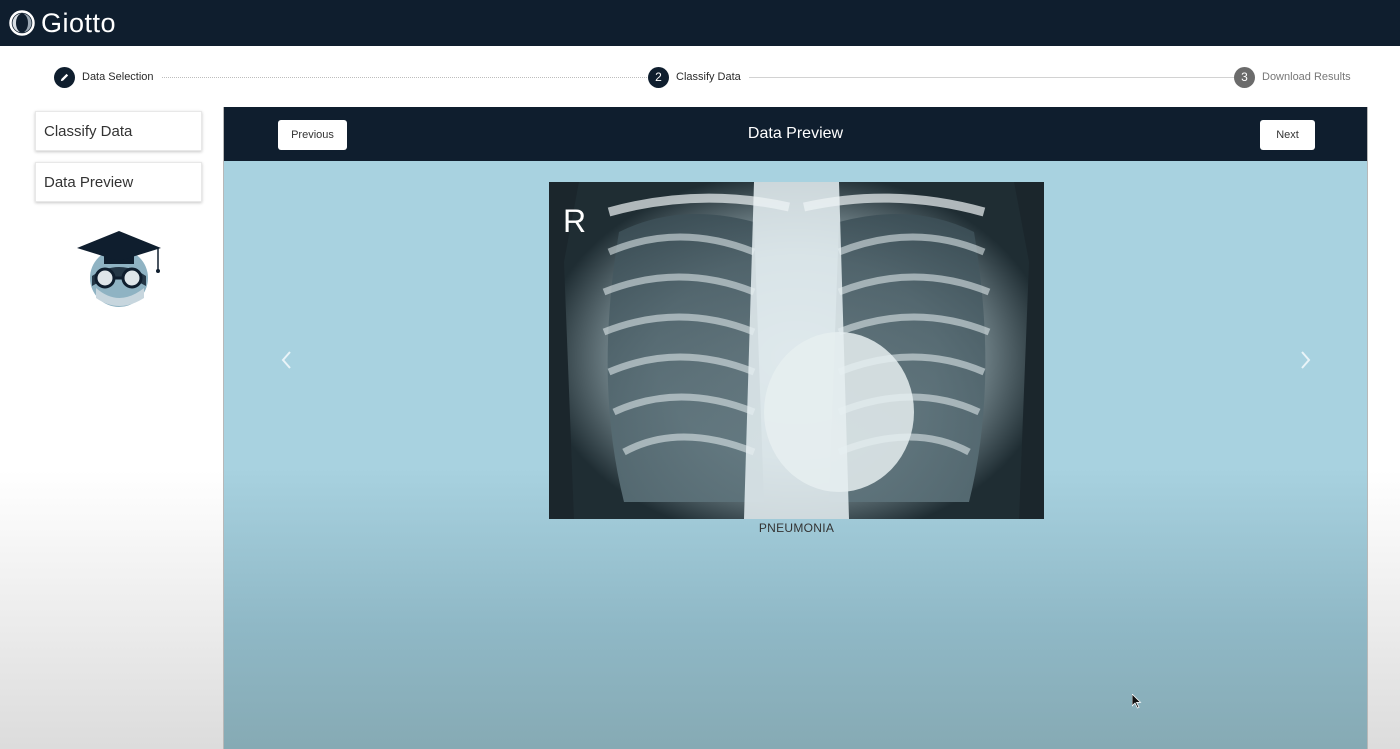  I want to click on step-1-label: Data Selection, so click(118, 77).